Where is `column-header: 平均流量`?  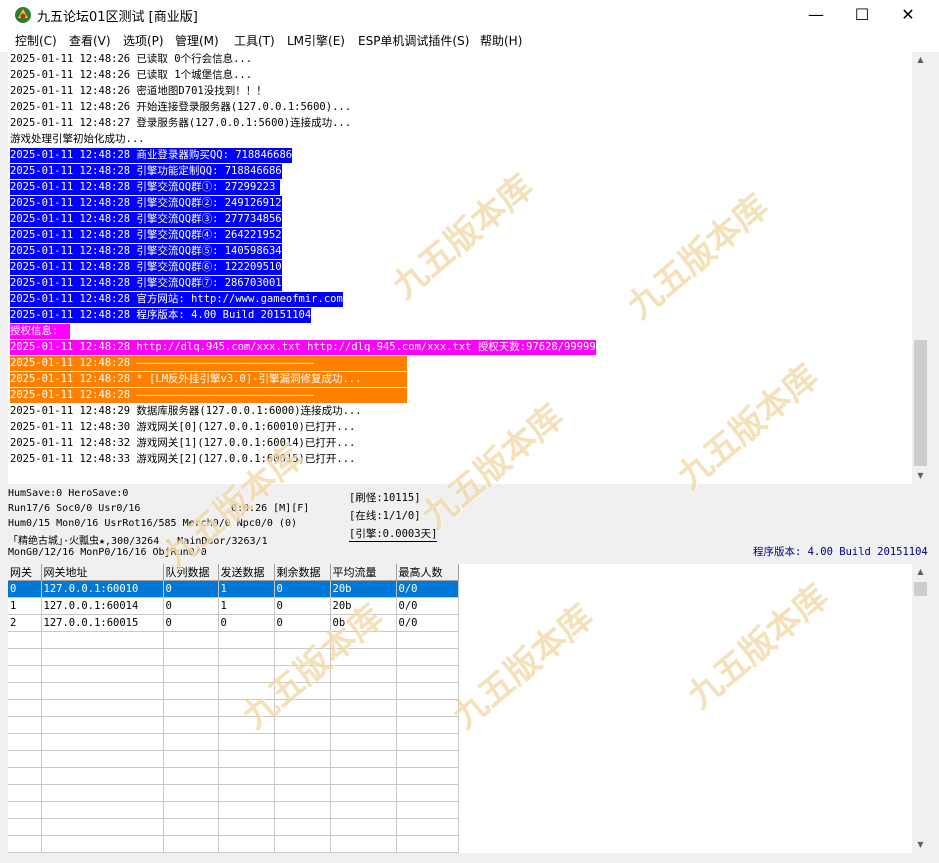 column-header: 平均流量 is located at coordinates (363, 572).